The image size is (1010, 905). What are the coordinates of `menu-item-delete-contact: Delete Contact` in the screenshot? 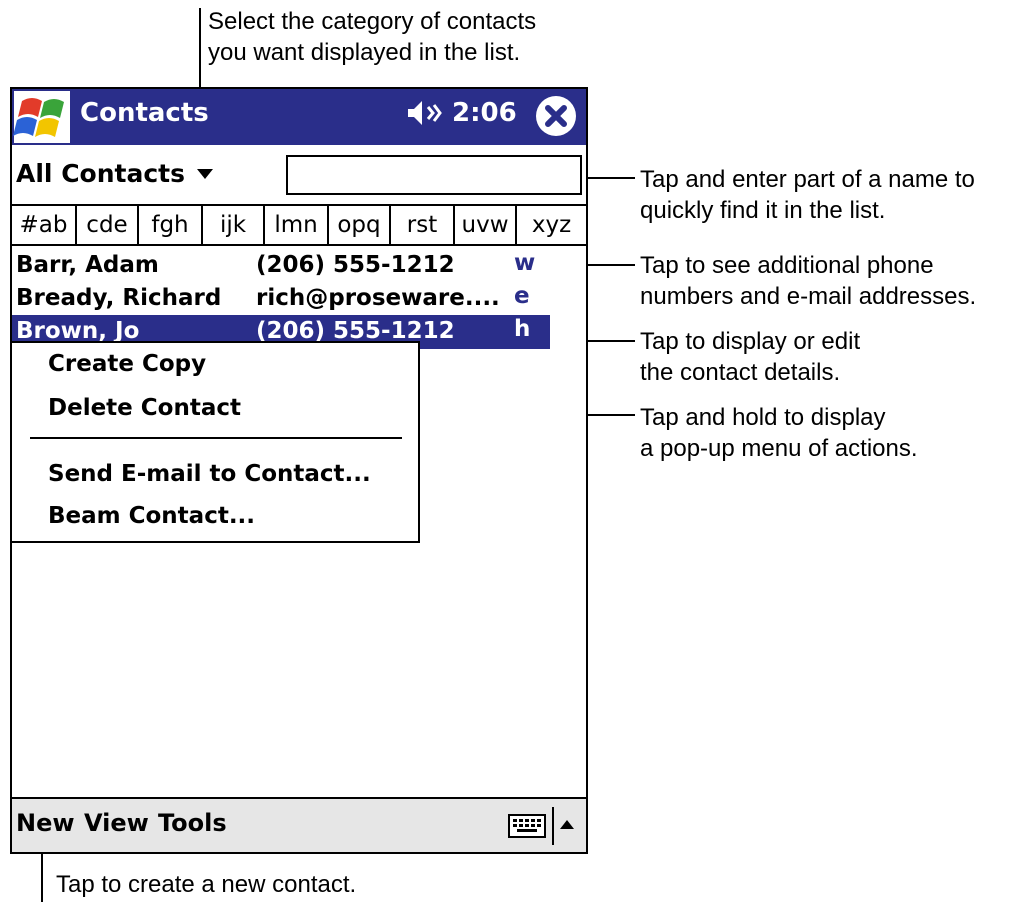 It's located at (144, 408).